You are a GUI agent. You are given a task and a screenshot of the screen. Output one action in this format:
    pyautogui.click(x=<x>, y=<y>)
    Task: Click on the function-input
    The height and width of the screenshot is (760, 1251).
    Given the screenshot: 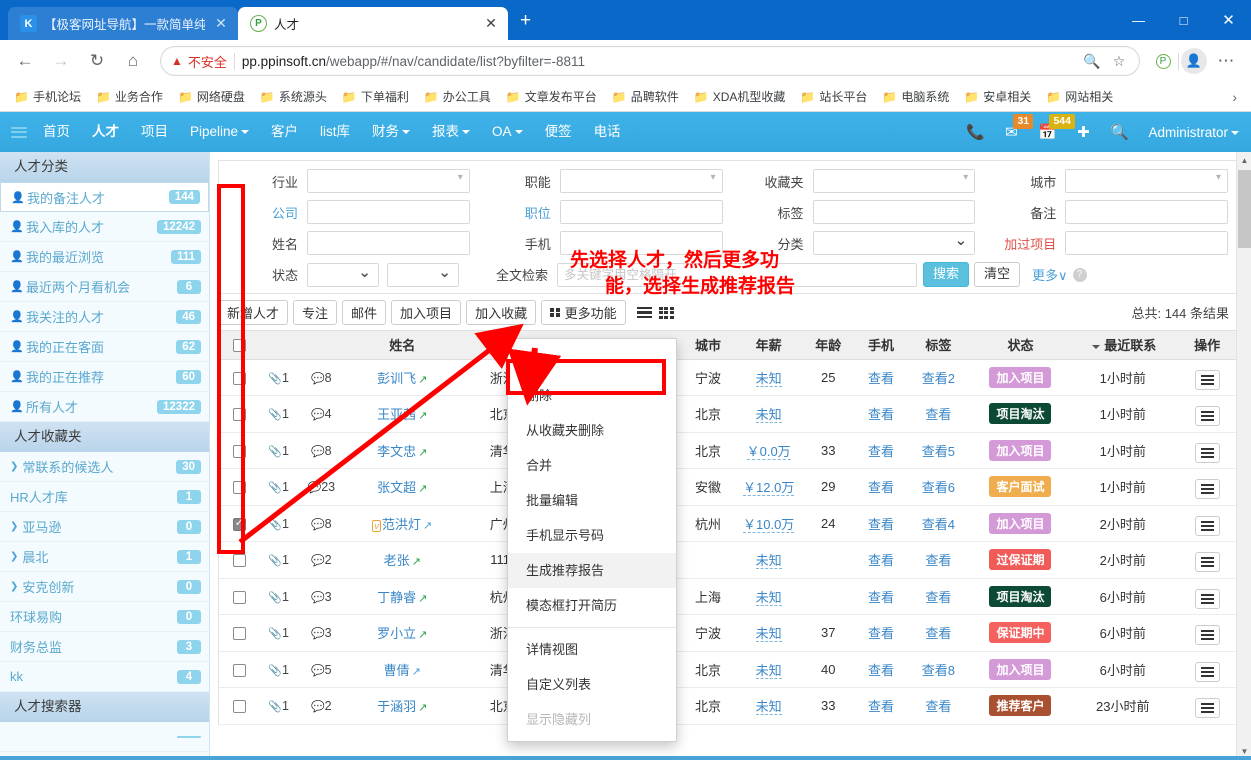 What is the action you would take?
    pyautogui.click(x=641, y=181)
    